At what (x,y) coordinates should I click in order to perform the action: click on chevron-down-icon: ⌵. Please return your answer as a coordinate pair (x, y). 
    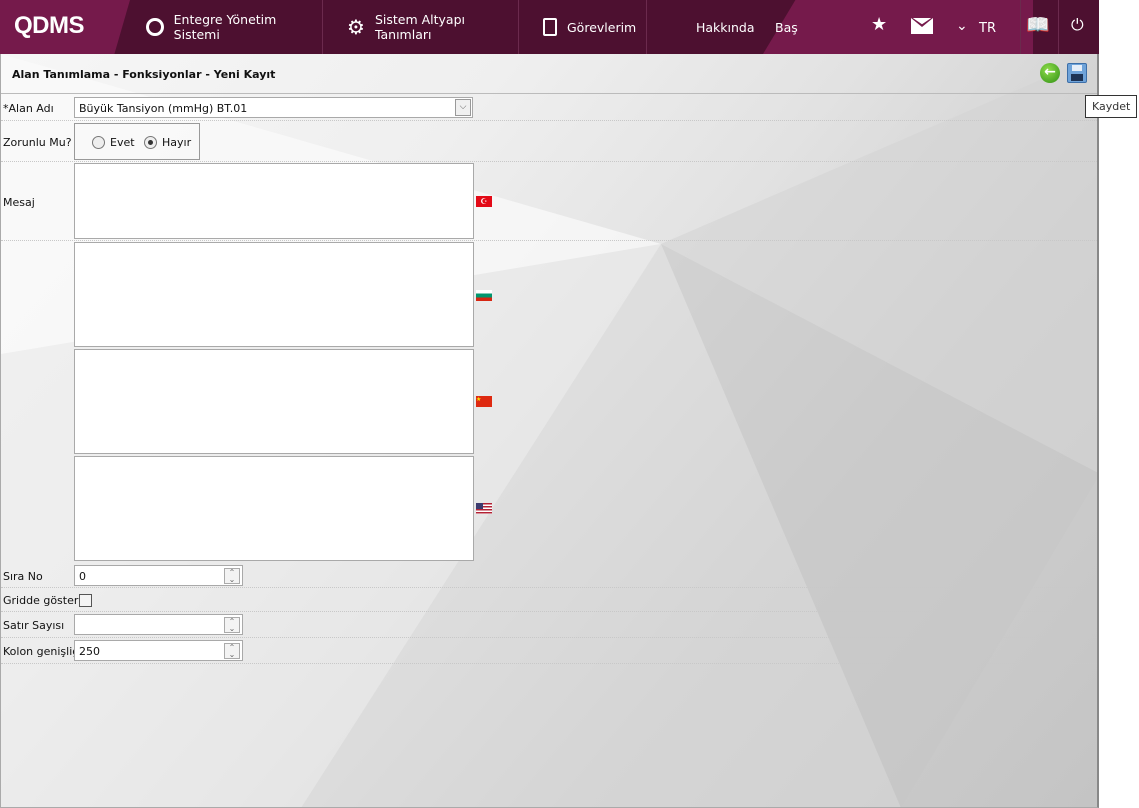
    Looking at the image, I should click on (463, 107).